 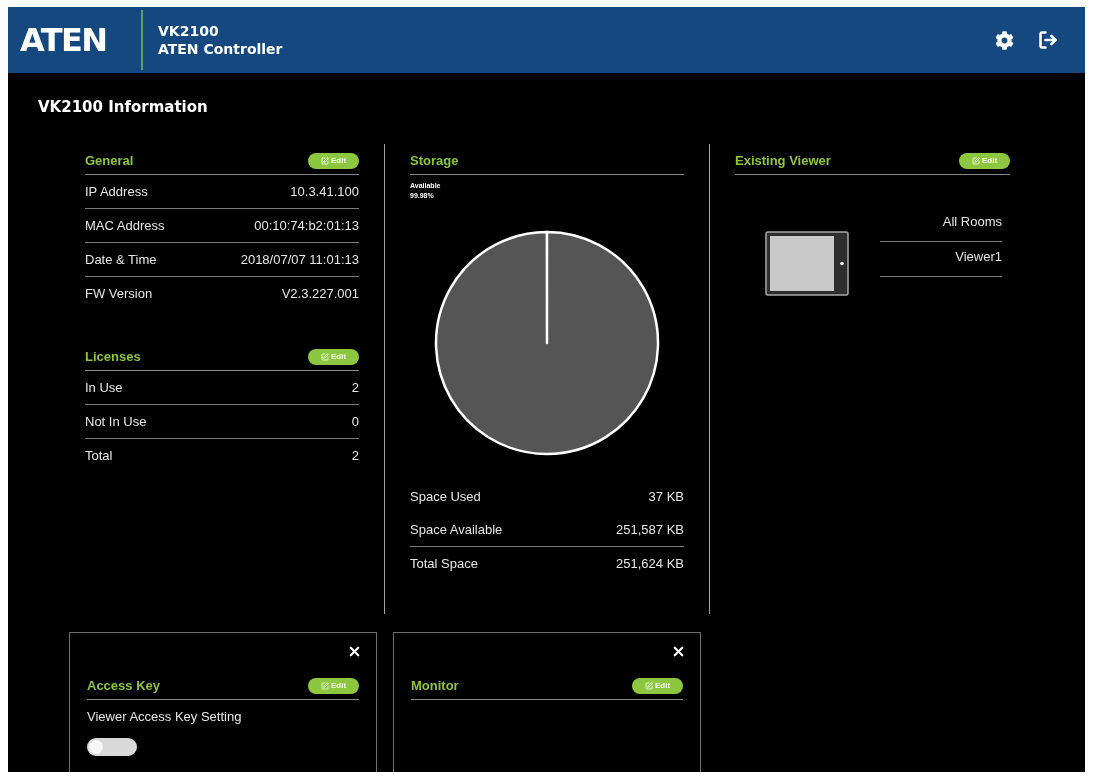 What do you see at coordinates (324, 191) in the screenshot?
I see `row-value: 10.3.41.100` at bounding box center [324, 191].